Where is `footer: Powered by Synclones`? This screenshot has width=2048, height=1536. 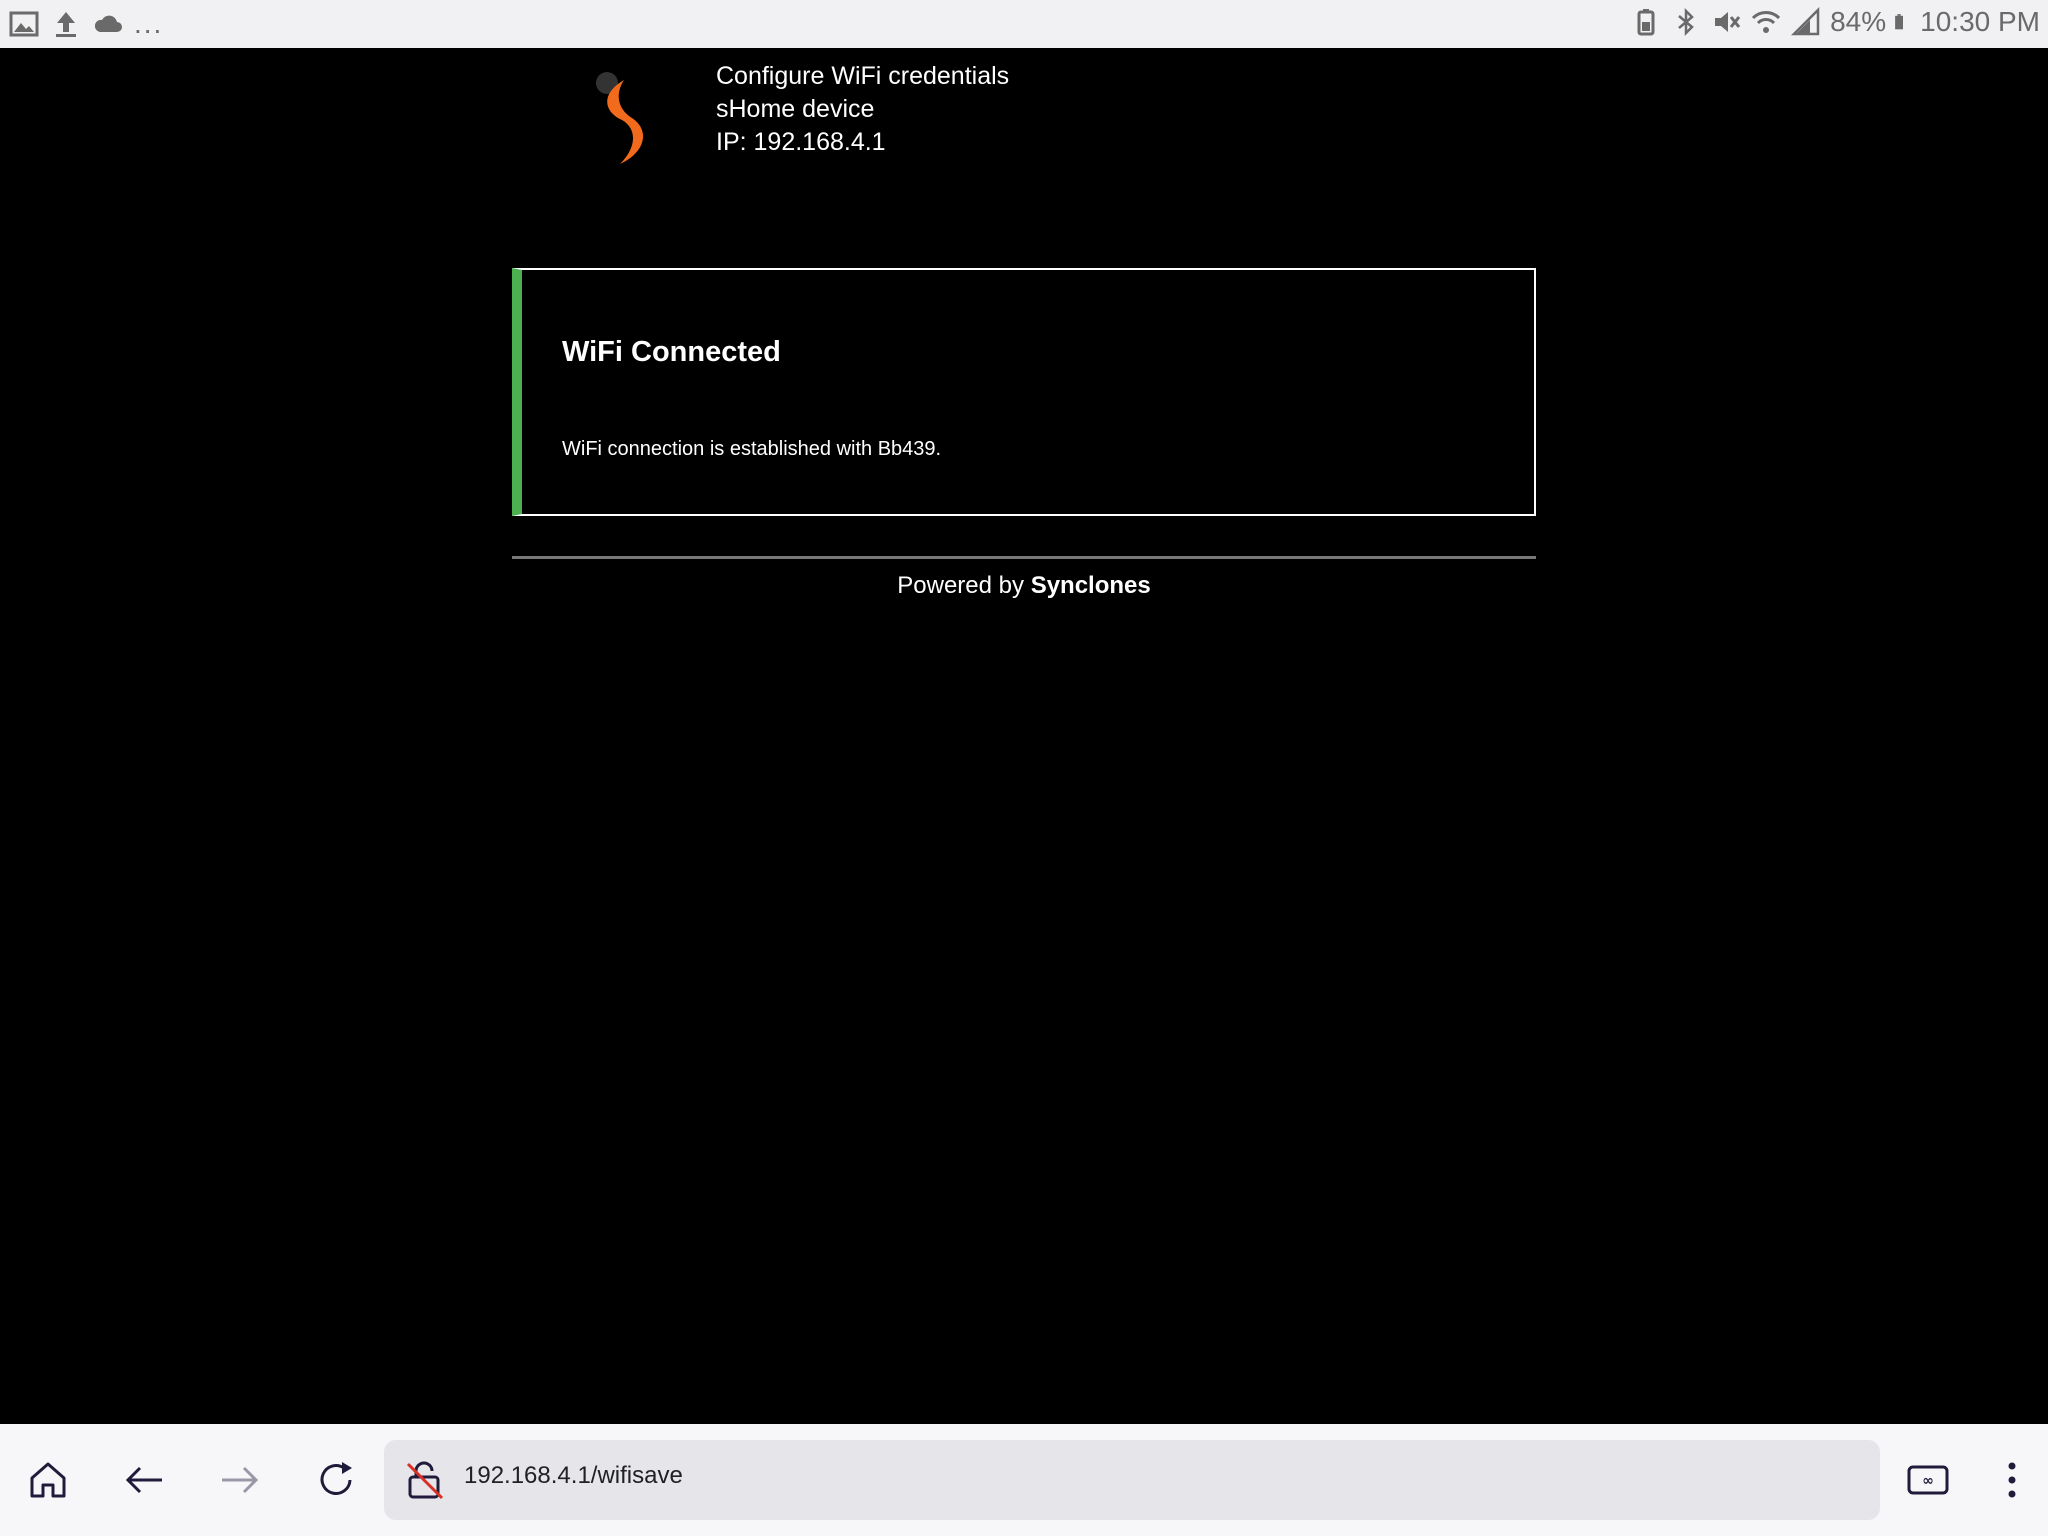 footer: Powered by Synclones is located at coordinates (1024, 586).